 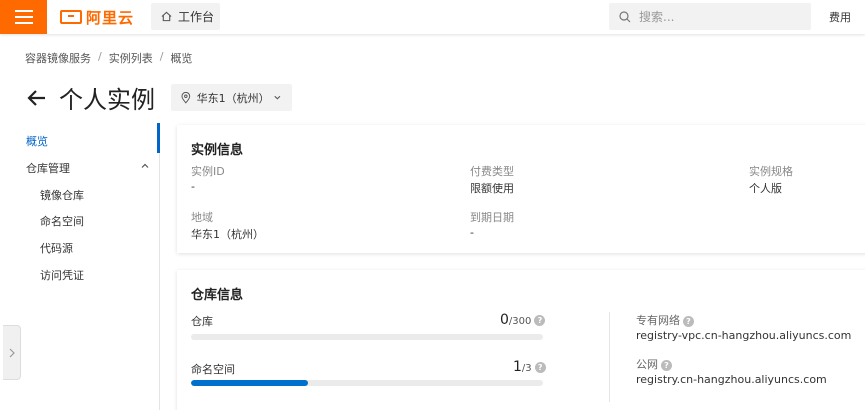 What do you see at coordinates (196, 17) in the screenshot?
I see `workbench-label: 工作台` at bounding box center [196, 17].